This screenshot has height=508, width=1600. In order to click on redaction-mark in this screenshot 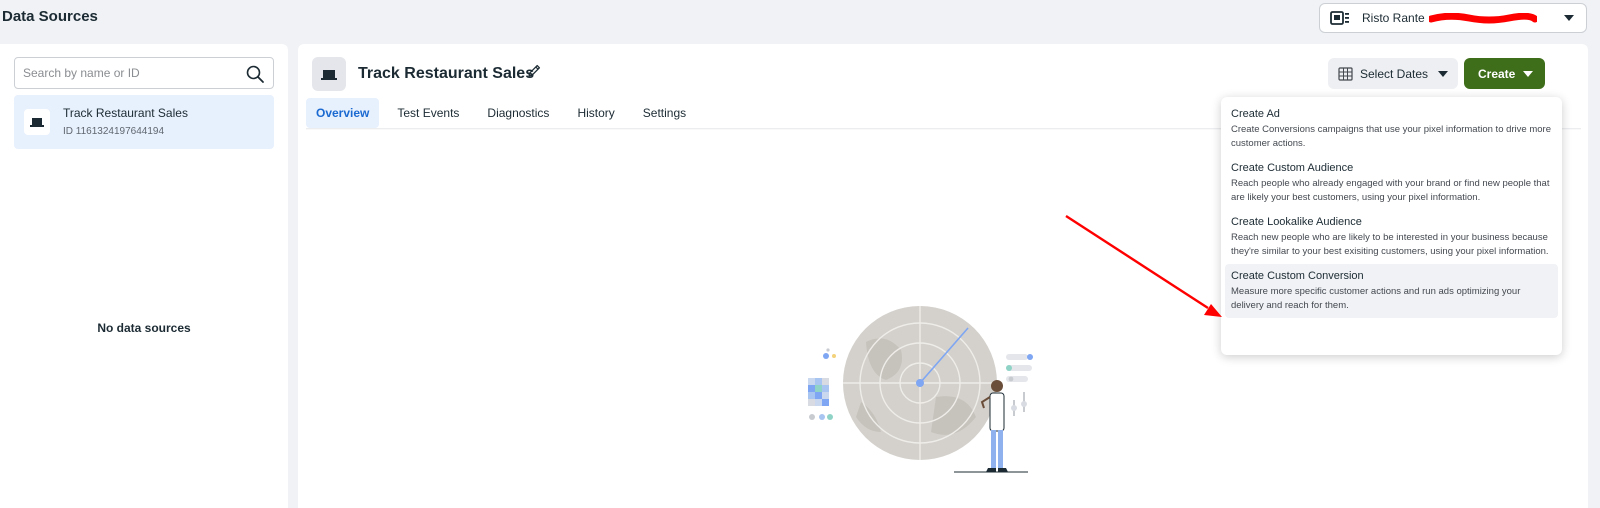, I will do `click(1483, 18)`.